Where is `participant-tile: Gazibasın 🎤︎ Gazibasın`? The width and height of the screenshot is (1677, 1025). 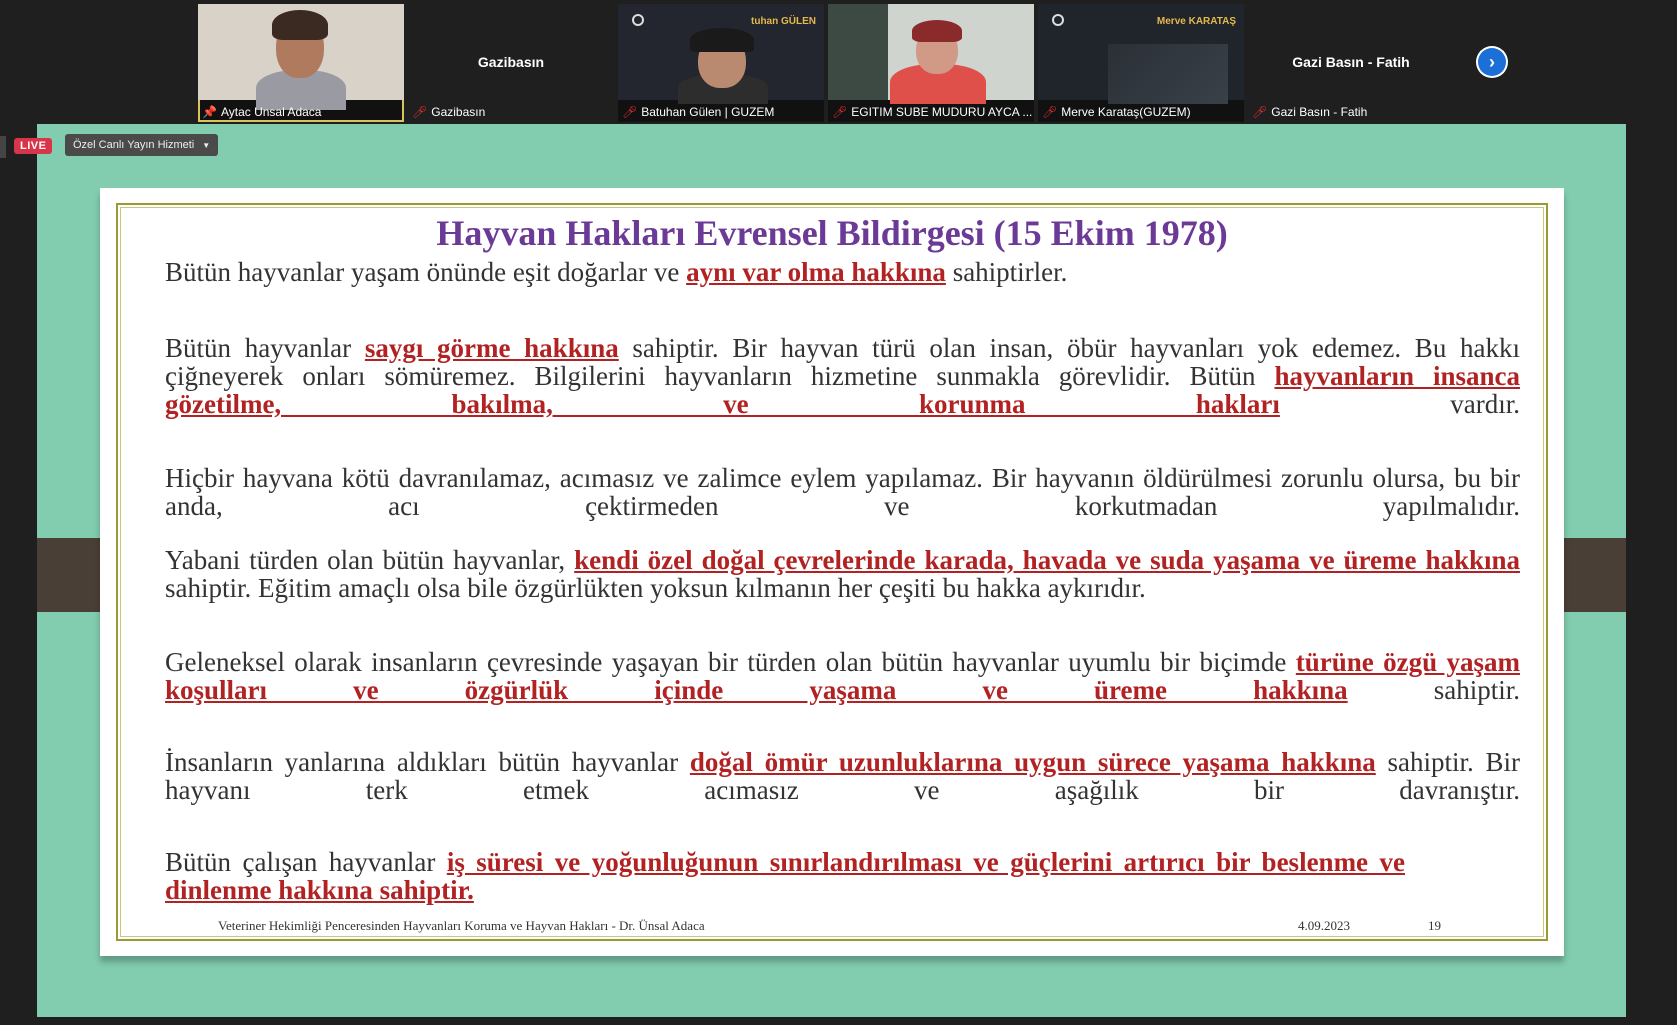
participant-tile: Gazibasın 🎤︎ Gazibasın is located at coordinates (511, 63).